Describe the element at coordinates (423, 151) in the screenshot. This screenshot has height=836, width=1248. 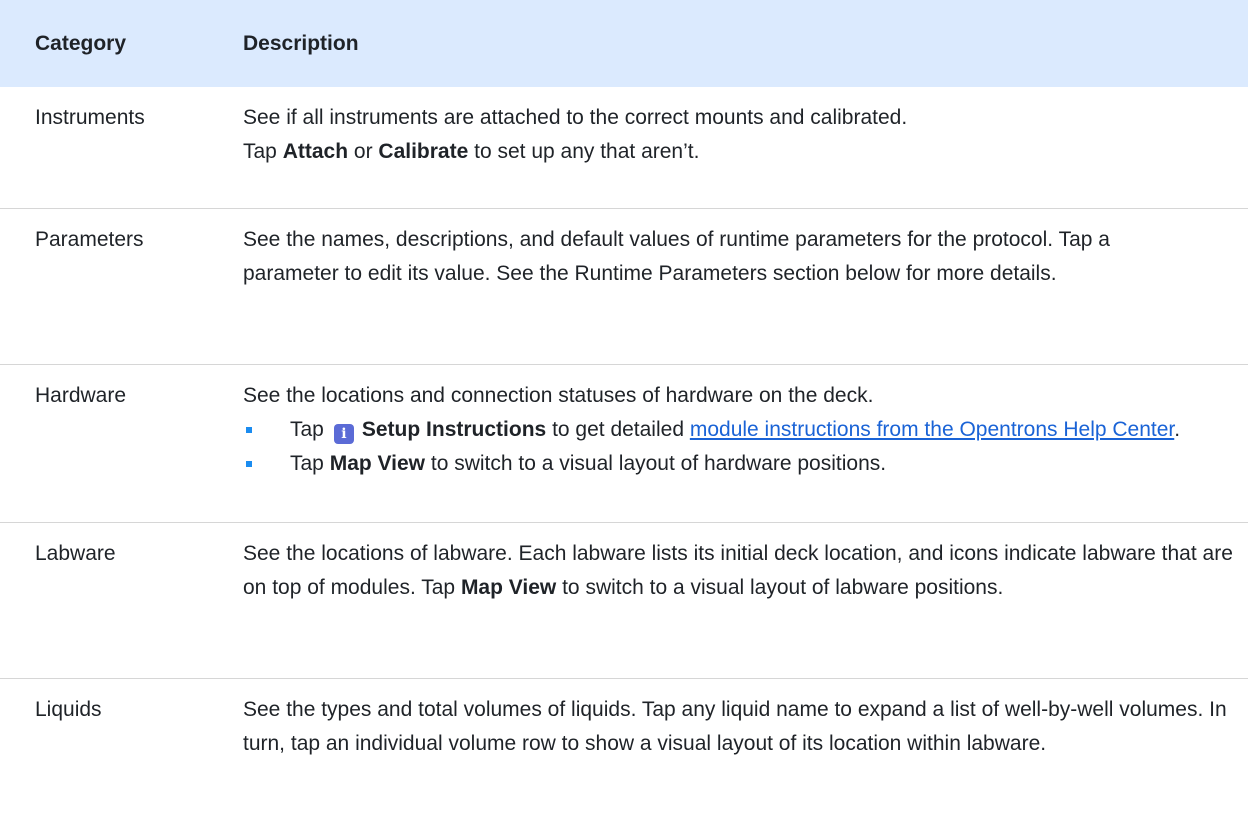
I see `calibrate-term: Calibrate` at that location.